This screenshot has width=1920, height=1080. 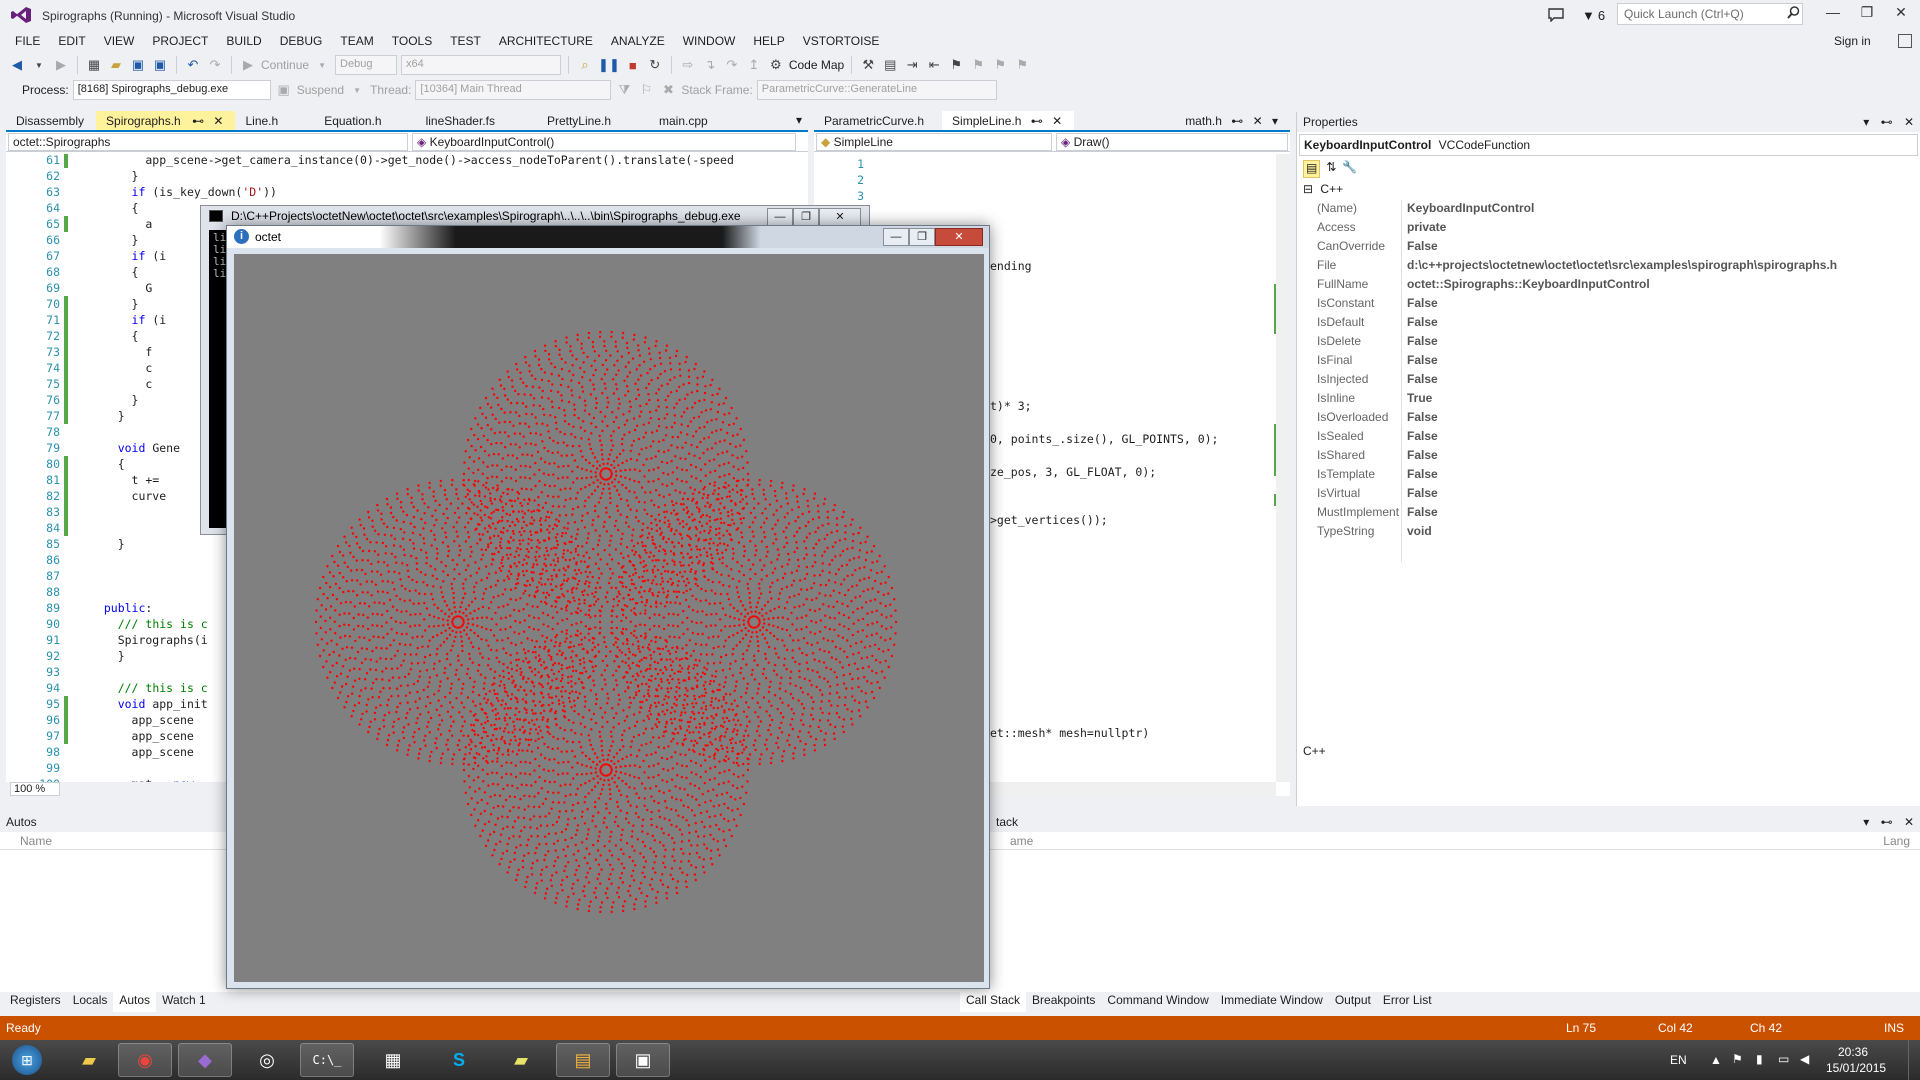 What do you see at coordinates (922, 237) in the screenshot?
I see `octet-maximize-button: ❐` at bounding box center [922, 237].